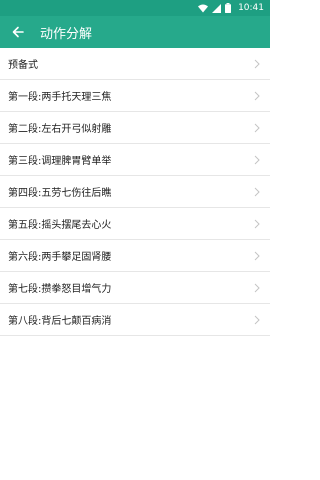 This screenshot has height=480, width=320. Describe the element at coordinates (135, 160) in the screenshot. I see `list-item-section-3: 第三段:调理脾胃臂单举` at that location.